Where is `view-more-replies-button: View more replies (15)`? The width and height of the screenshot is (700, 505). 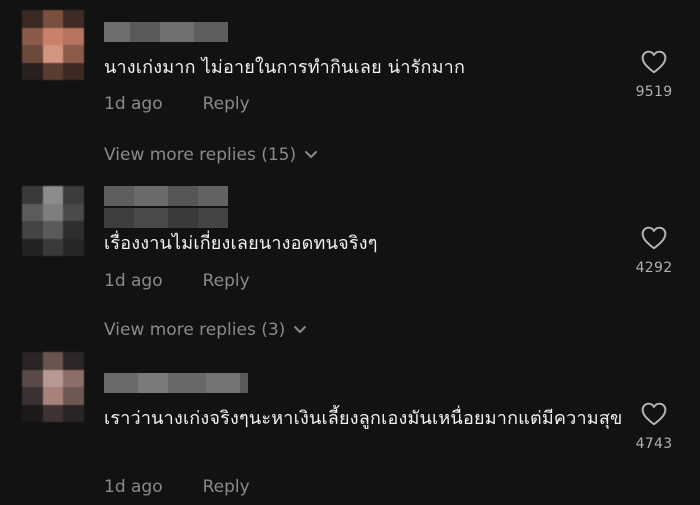 view-more-replies-button: View more replies (15) is located at coordinates (211, 155).